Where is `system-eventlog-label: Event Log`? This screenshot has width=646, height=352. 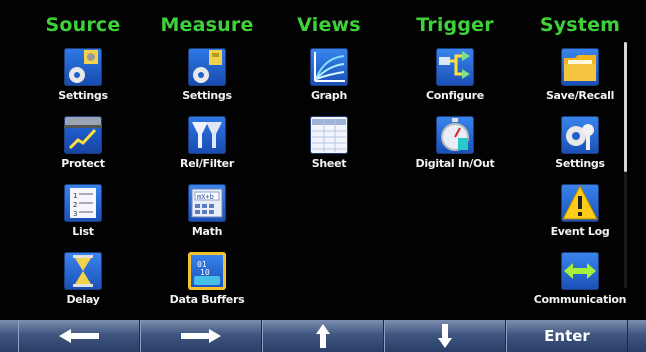 system-eventlog-label: Event Log is located at coordinates (580, 231).